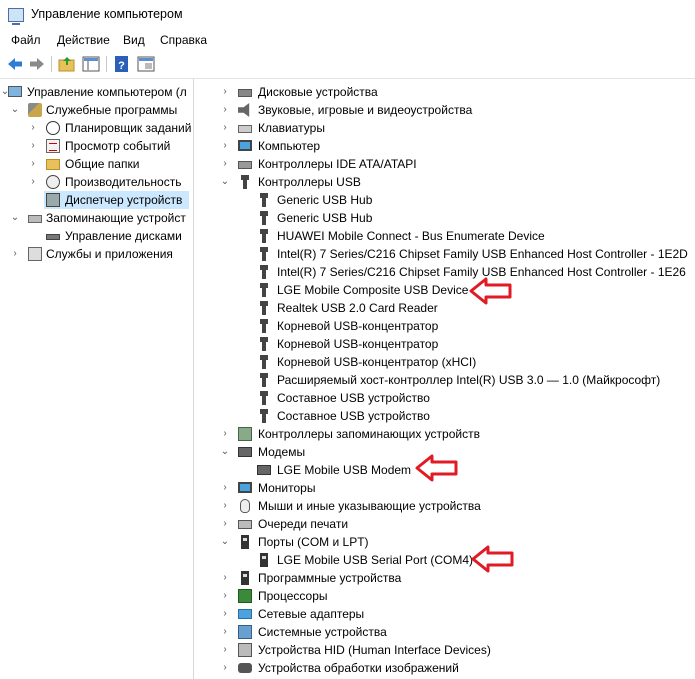 This screenshot has height=679, width=695. I want to click on menu-view: Вид, so click(134, 40).